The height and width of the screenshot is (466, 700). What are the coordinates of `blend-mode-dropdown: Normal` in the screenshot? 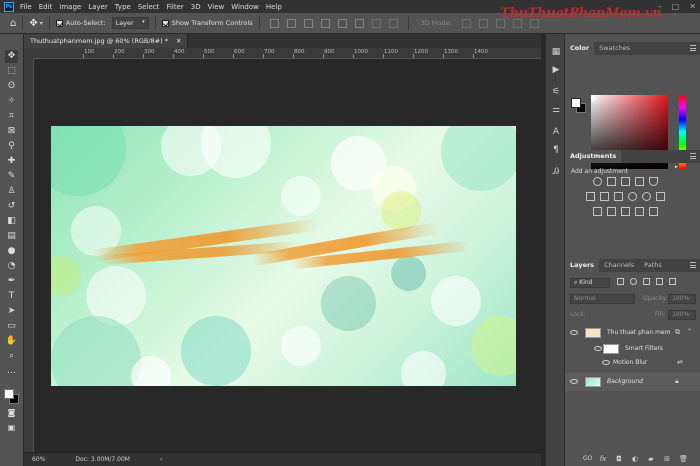 It's located at (602, 299).